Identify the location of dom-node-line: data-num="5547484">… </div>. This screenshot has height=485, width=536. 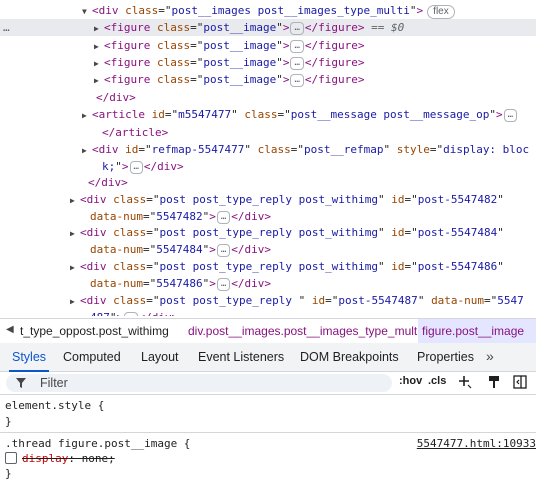
(268, 249).